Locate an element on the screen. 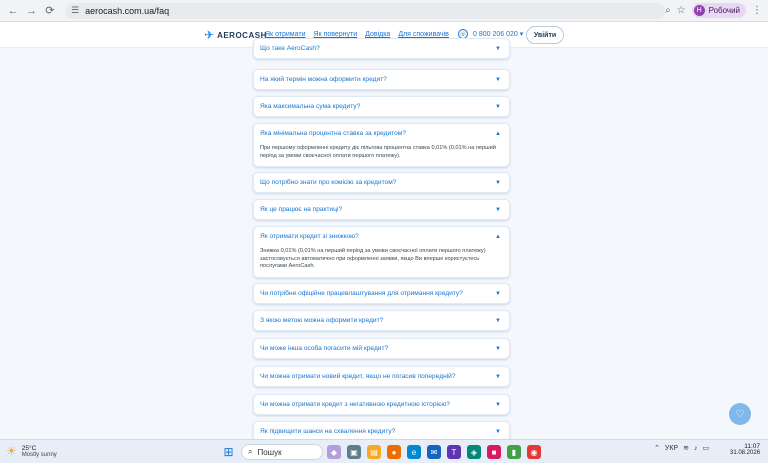 This screenshot has width=768, height=463. chevron-up-icon: ⌃ is located at coordinates (657, 448).